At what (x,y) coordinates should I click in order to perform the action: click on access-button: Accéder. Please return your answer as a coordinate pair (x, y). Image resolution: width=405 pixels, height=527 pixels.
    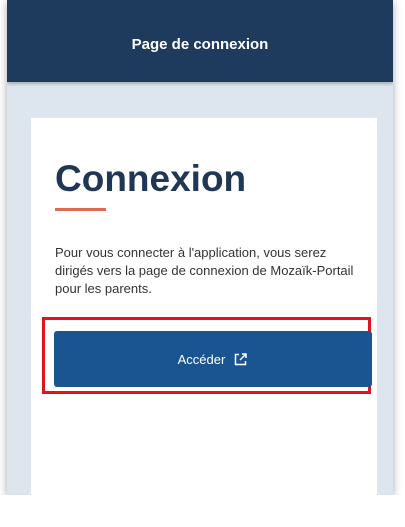
    Looking at the image, I should click on (213, 359).